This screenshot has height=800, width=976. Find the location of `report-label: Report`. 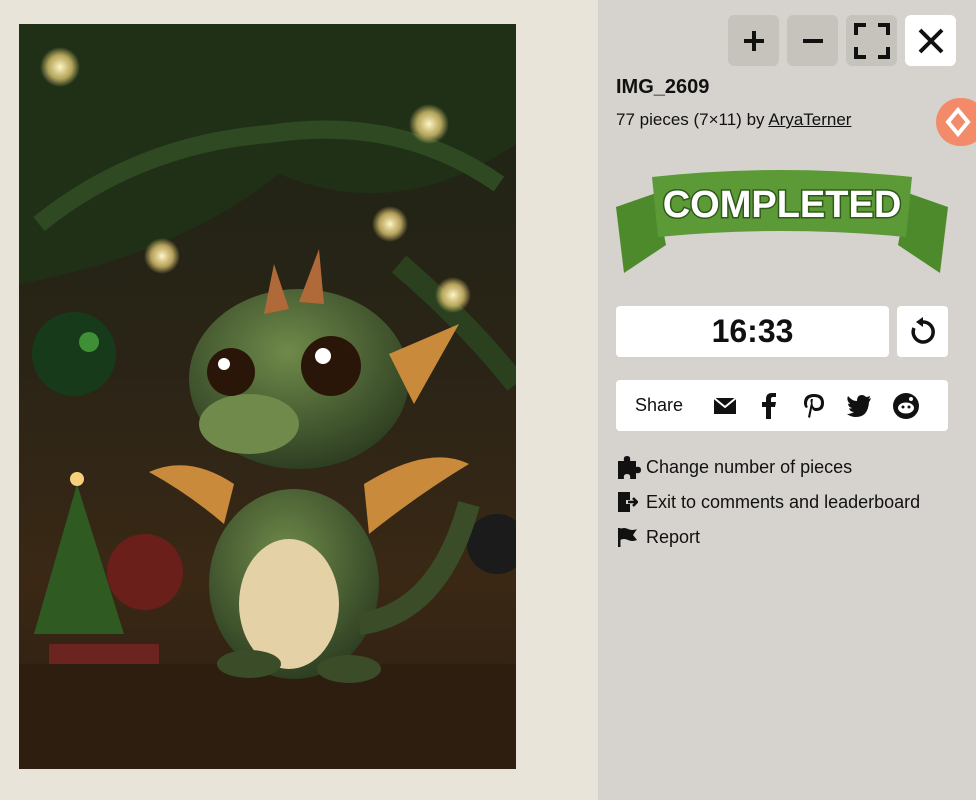

report-label: Report is located at coordinates (673, 536).